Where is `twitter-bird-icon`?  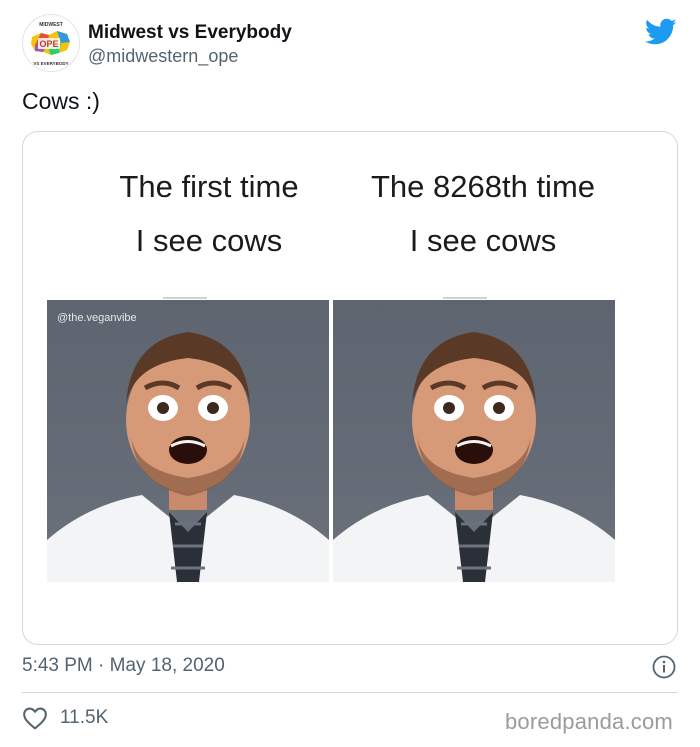 twitter-bird-icon is located at coordinates (661, 32).